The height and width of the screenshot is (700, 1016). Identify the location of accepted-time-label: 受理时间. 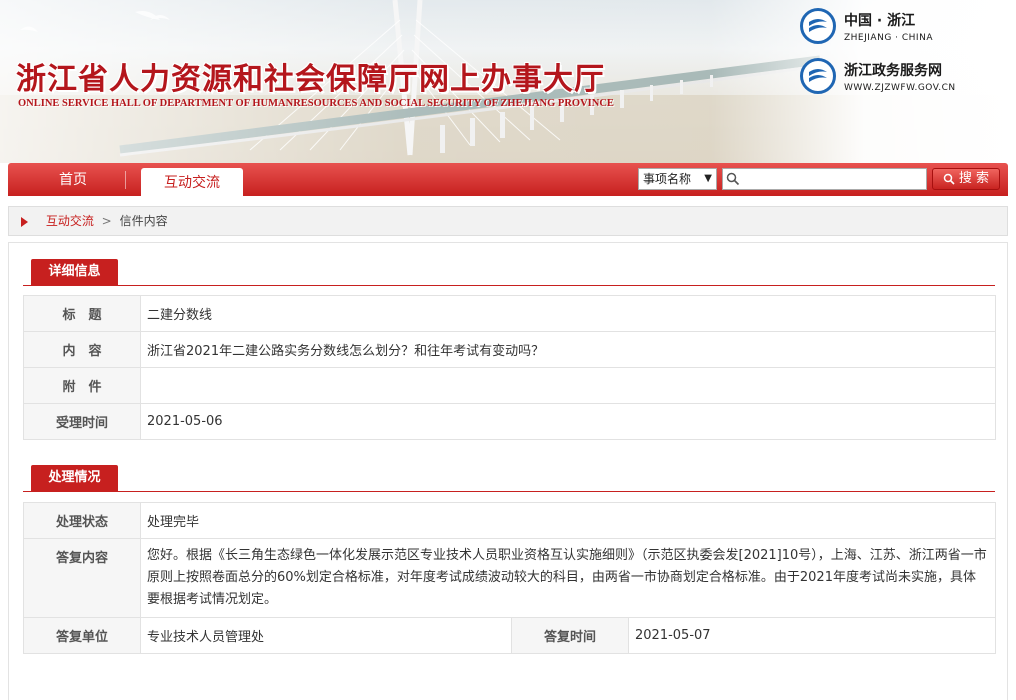
(82, 421).